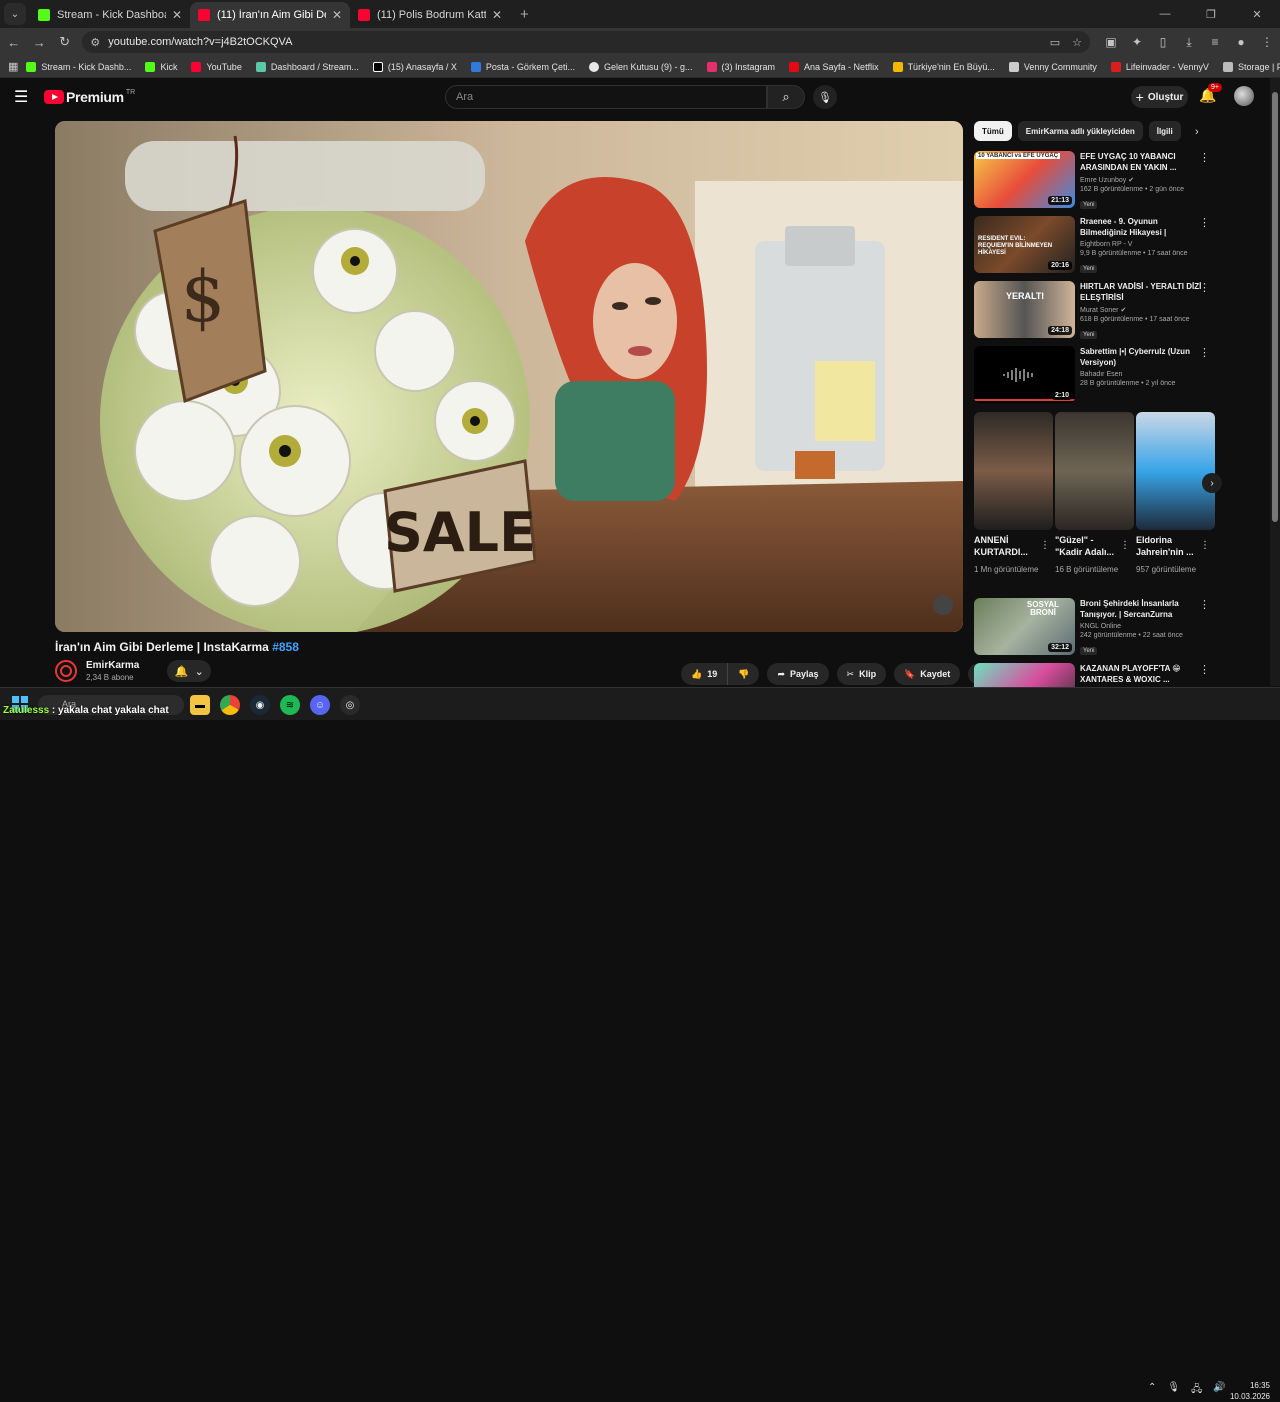 This screenshot has height=1402, width=1280. What do you see at coordinates (1159, 66) in the screenshot?
I see `bookmark-item: Lifeinvader - VennyV` at bounding box center [1159, 66].